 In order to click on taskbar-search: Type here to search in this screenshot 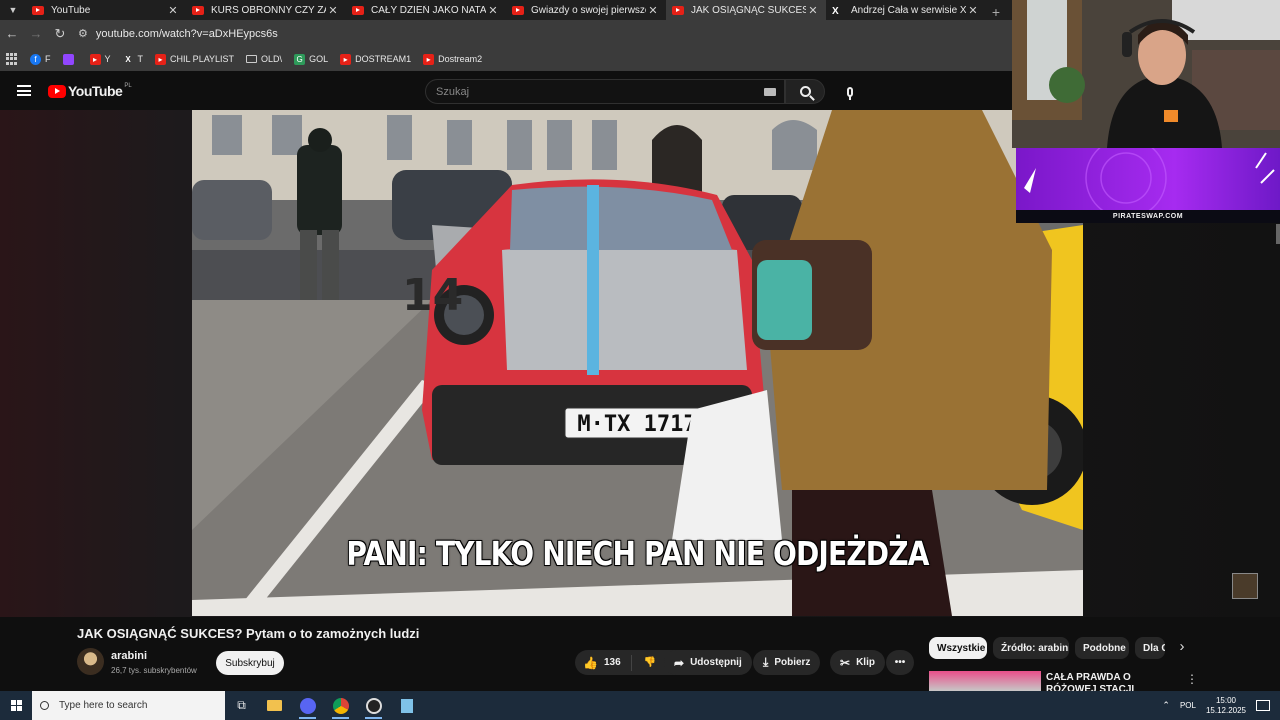, I will do `click(128, 705)`.